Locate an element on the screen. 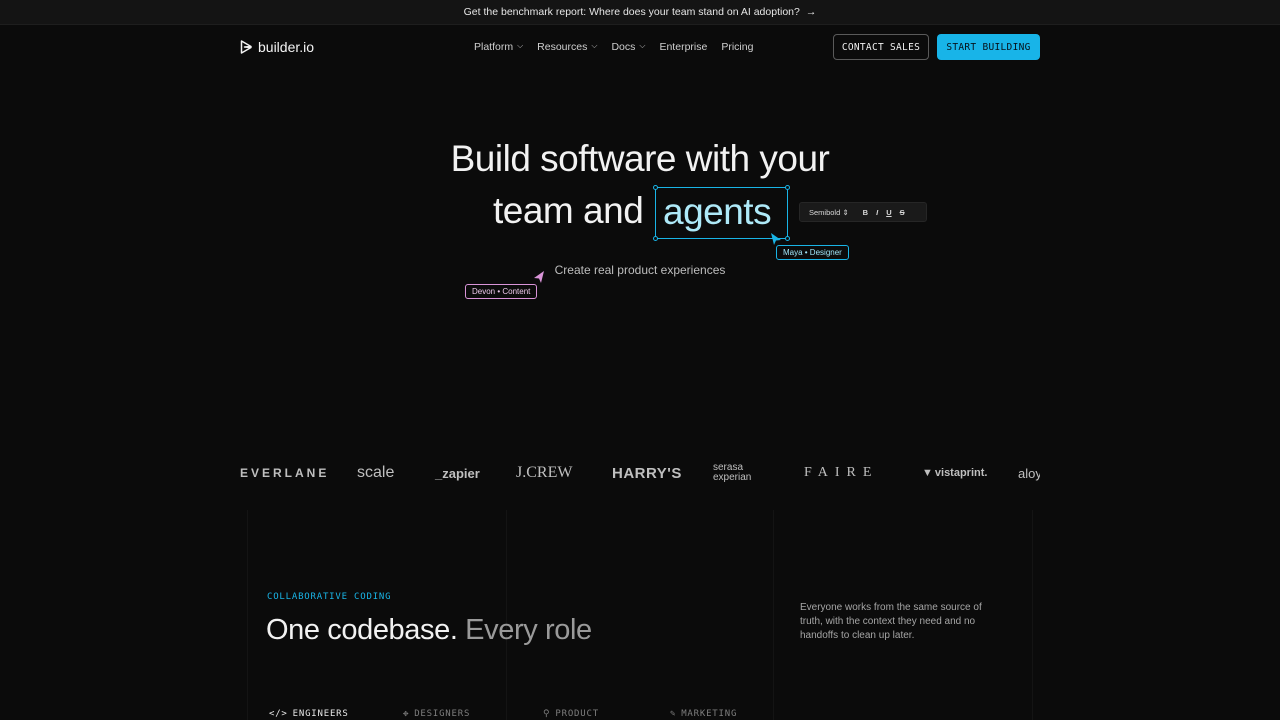 This screenshot has width=1280, height=720. selected-text-box: agents is located at coordinates (721, 213).